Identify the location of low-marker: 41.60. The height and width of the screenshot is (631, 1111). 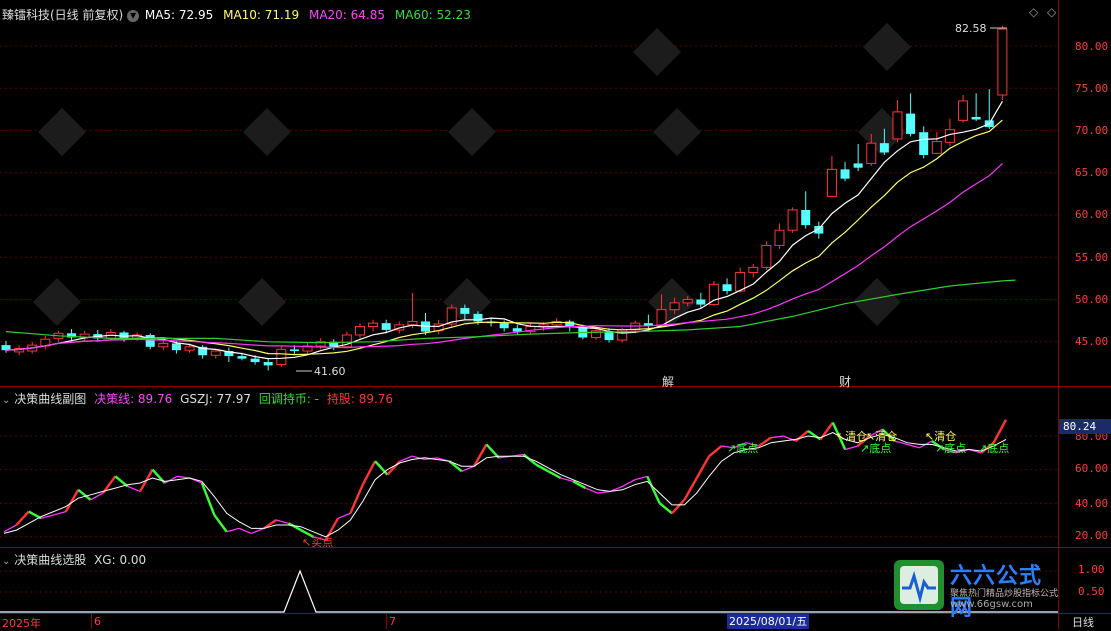
(330, 371).